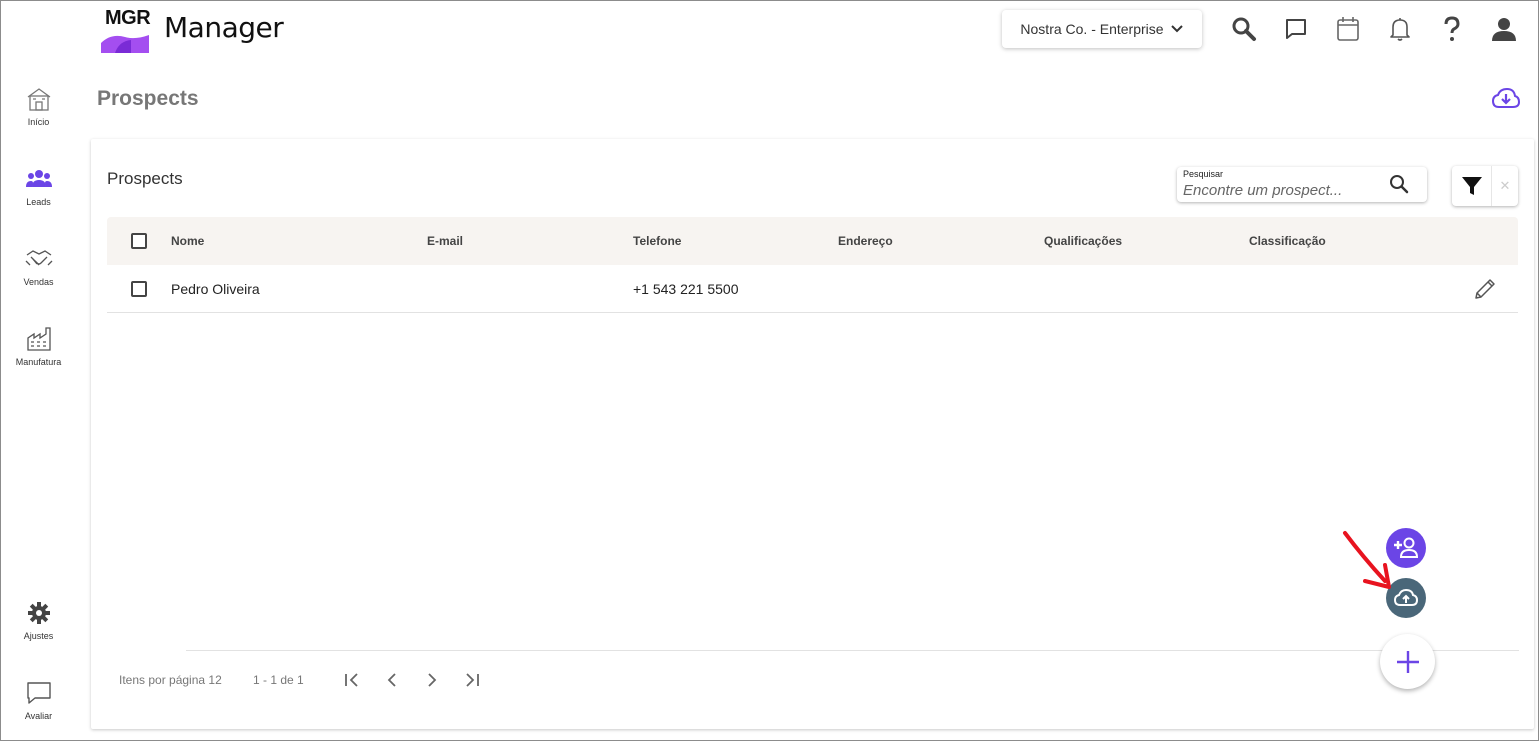 The image size is (1539, 741). I want to click on gear-icon, so click(38, 613).